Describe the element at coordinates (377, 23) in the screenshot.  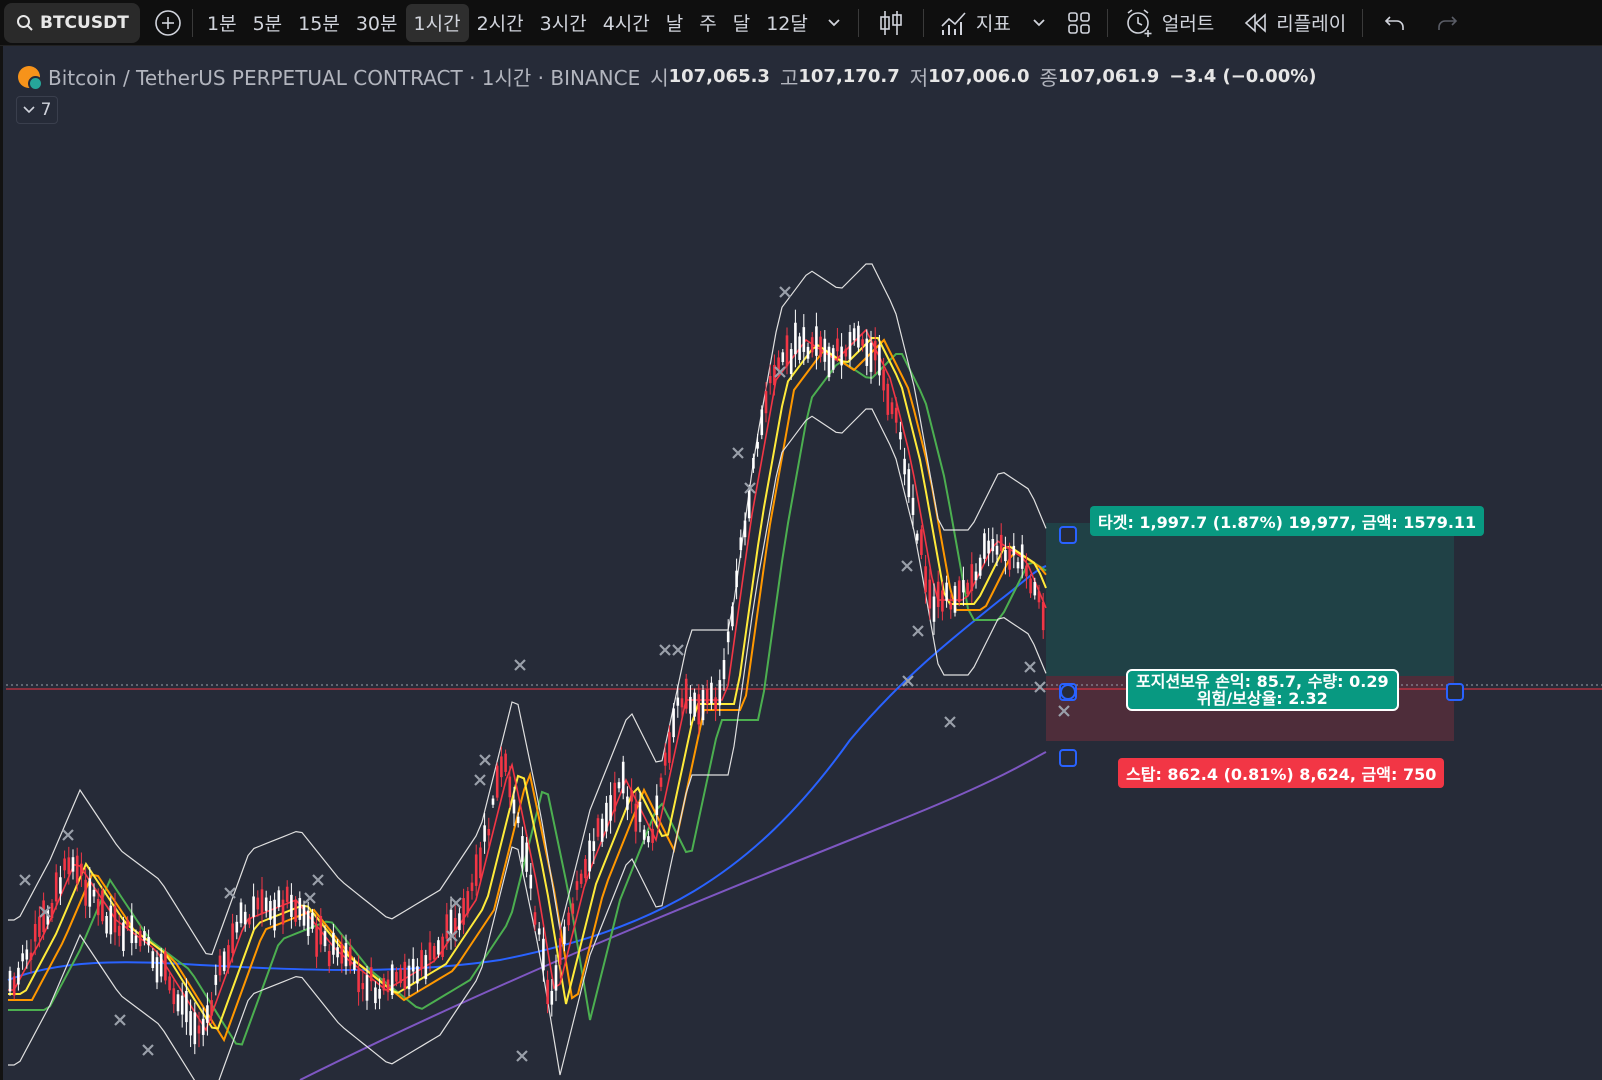
I see `tf-30m: 30분` at that location.